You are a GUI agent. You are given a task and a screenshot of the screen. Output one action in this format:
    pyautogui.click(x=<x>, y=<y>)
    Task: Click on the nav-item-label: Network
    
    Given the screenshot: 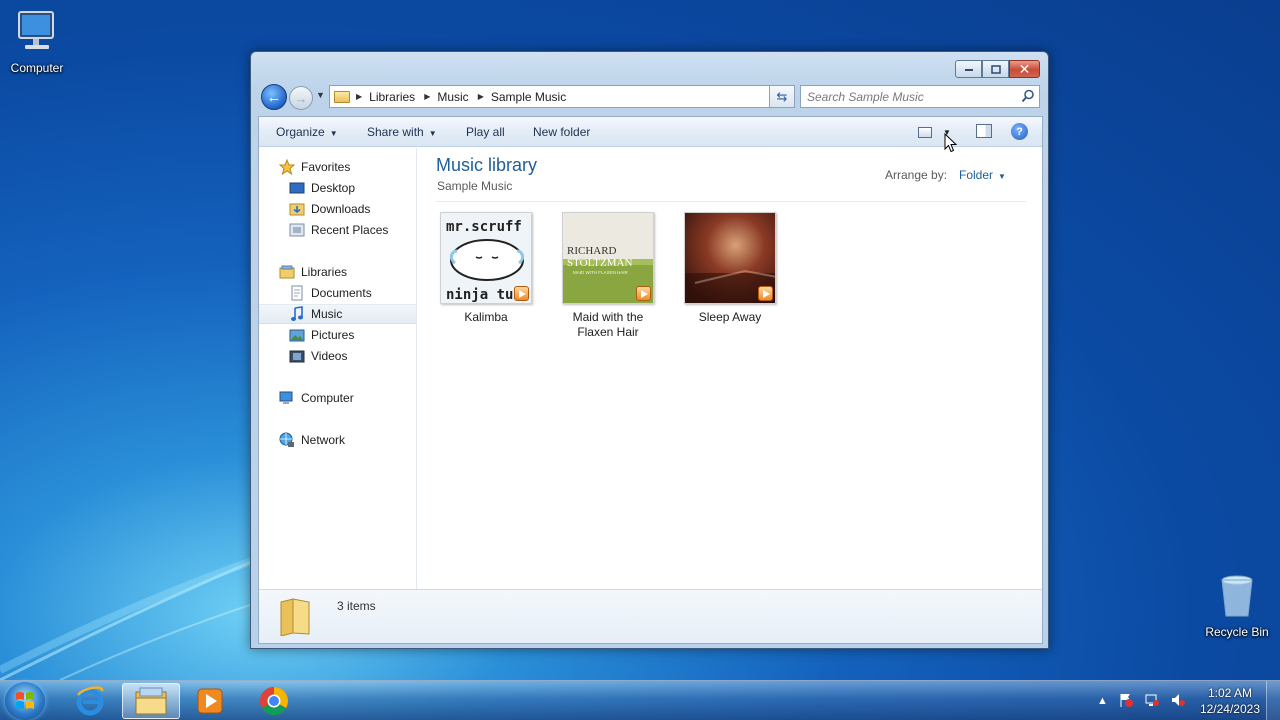 What is the action you would take?
    pyautogui.click(x=323, y=440)
    